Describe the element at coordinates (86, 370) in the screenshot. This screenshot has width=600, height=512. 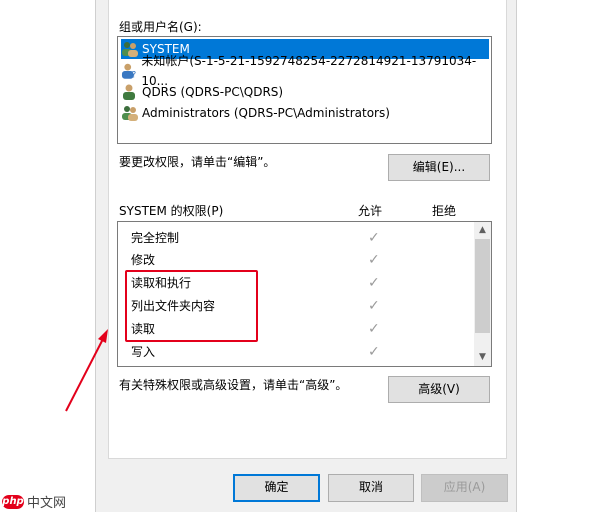
I see `annotation-arrow-icon` at that location.